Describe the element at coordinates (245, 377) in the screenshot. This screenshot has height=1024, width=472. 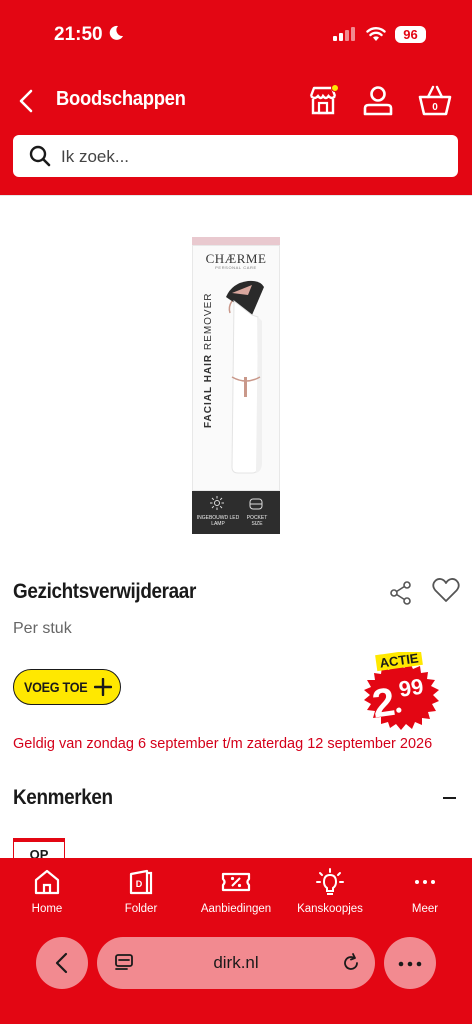
I see `device-illustration` at that location.